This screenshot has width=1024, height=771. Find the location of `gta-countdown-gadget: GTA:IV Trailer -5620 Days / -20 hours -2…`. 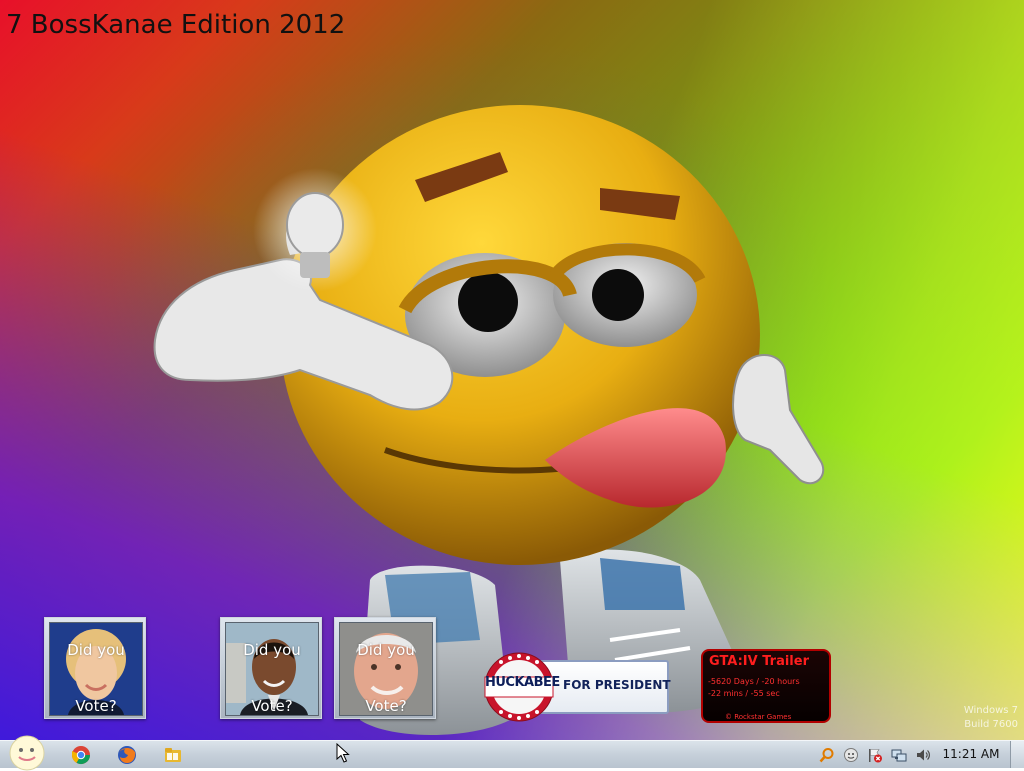

gta-countdown-gadget: GTA:IV Trailer -5620 Days / -20 hours -2… is located at coordinates (766, 686).